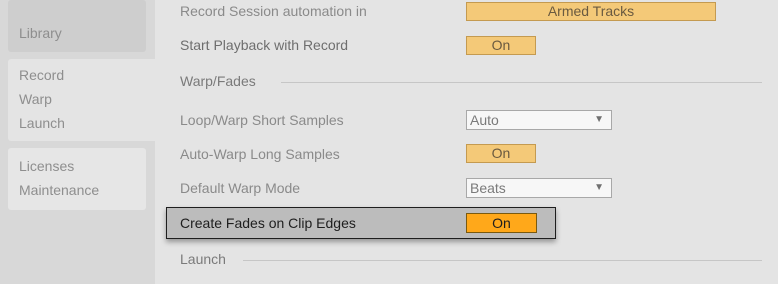 Image resolution: width=778 pixels, height=284 pixels. Describe the element at coordinates (77, 179) in the screenshot. I see `licenses-maintenance-tab-group: Licenses Maintenance` at that location.